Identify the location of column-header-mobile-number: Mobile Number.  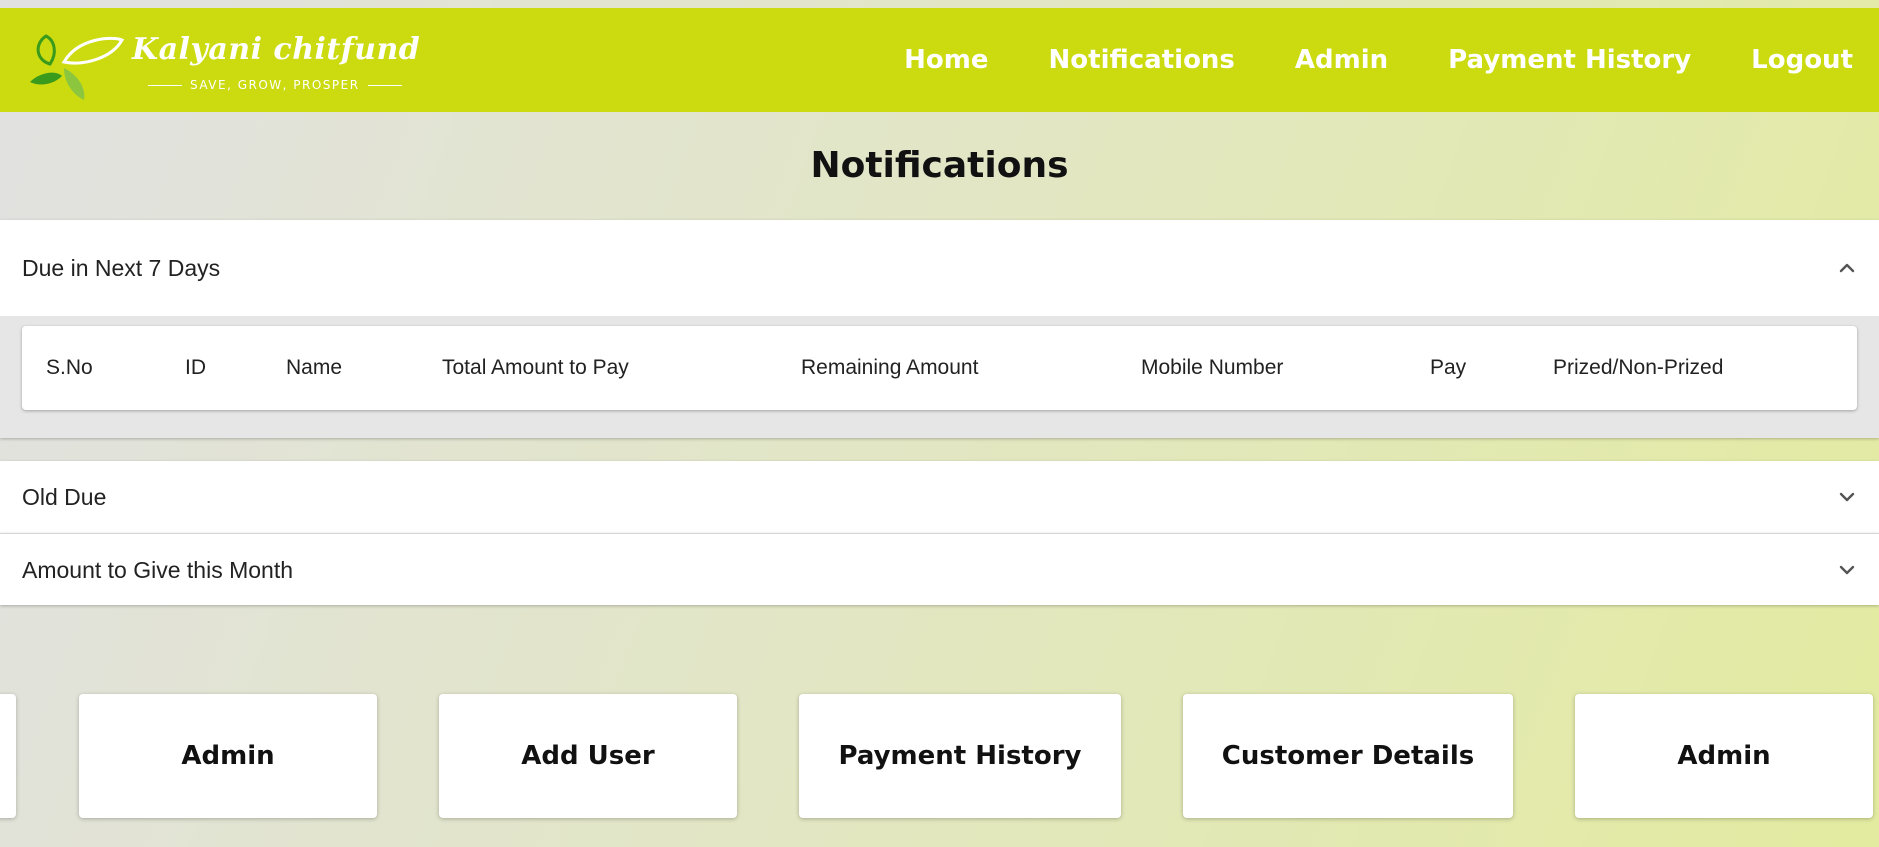
(1212, 367).